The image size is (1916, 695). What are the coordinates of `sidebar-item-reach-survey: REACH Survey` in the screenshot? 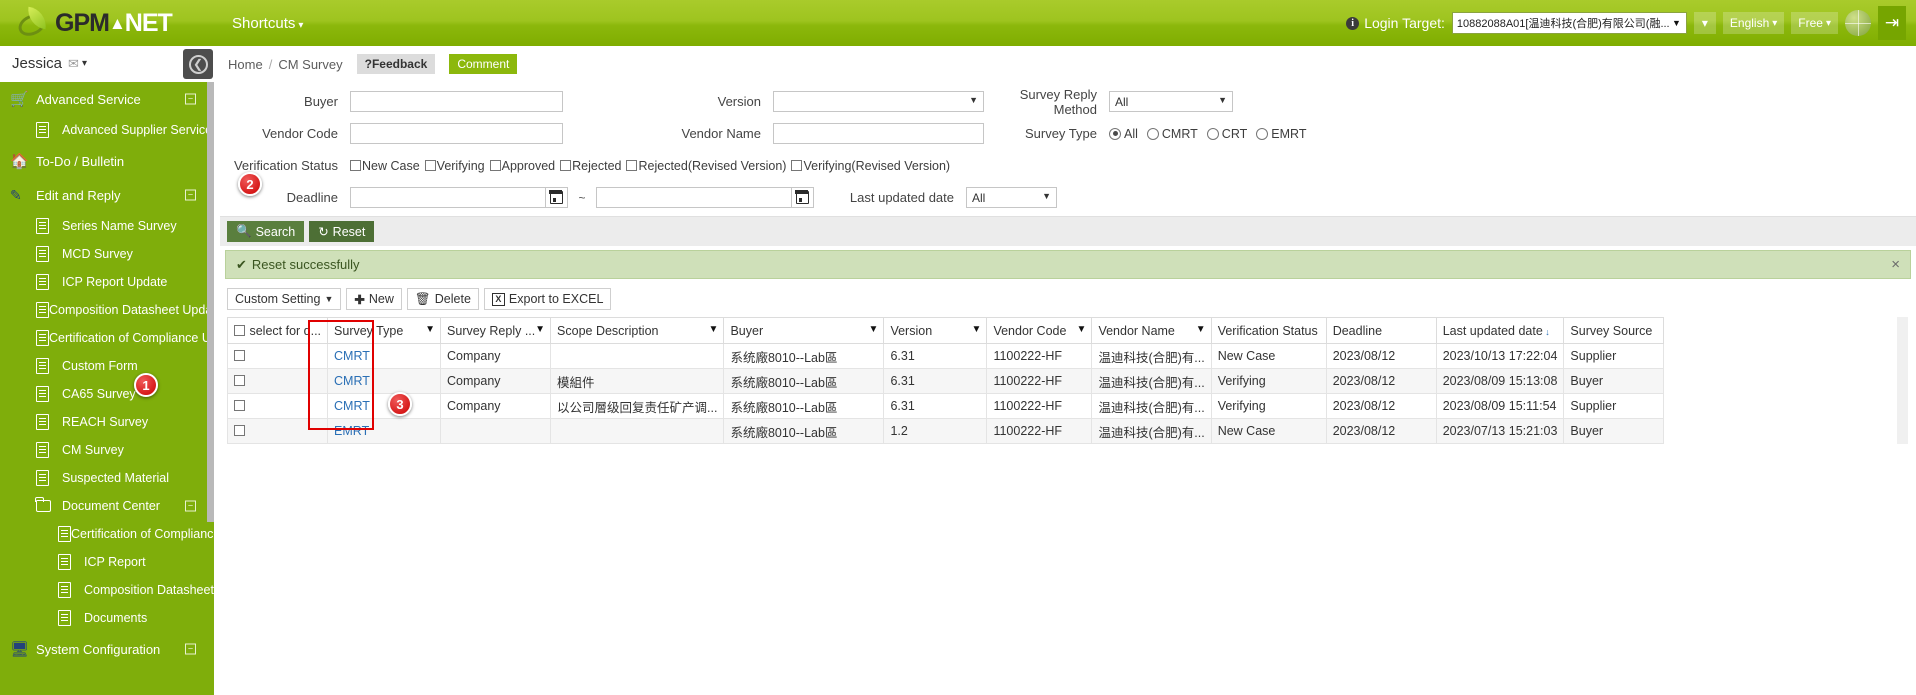 It's located at (107, 422).